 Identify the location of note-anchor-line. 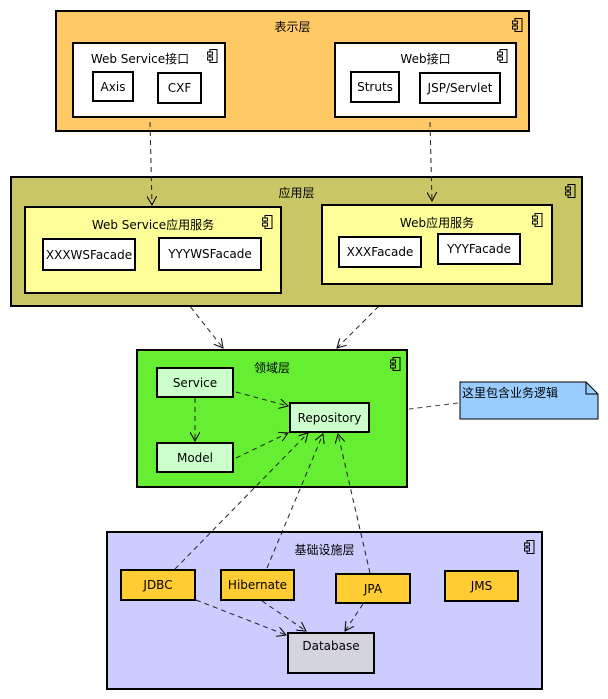
(433, 406).